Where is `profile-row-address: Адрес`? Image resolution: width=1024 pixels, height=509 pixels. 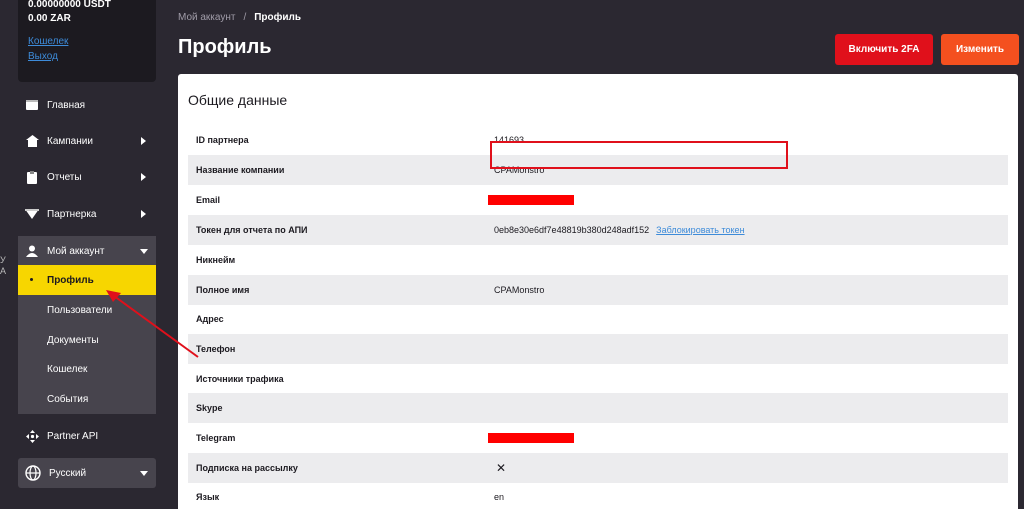 profile-row-address: Адрес is located at coordinates (598, 319).